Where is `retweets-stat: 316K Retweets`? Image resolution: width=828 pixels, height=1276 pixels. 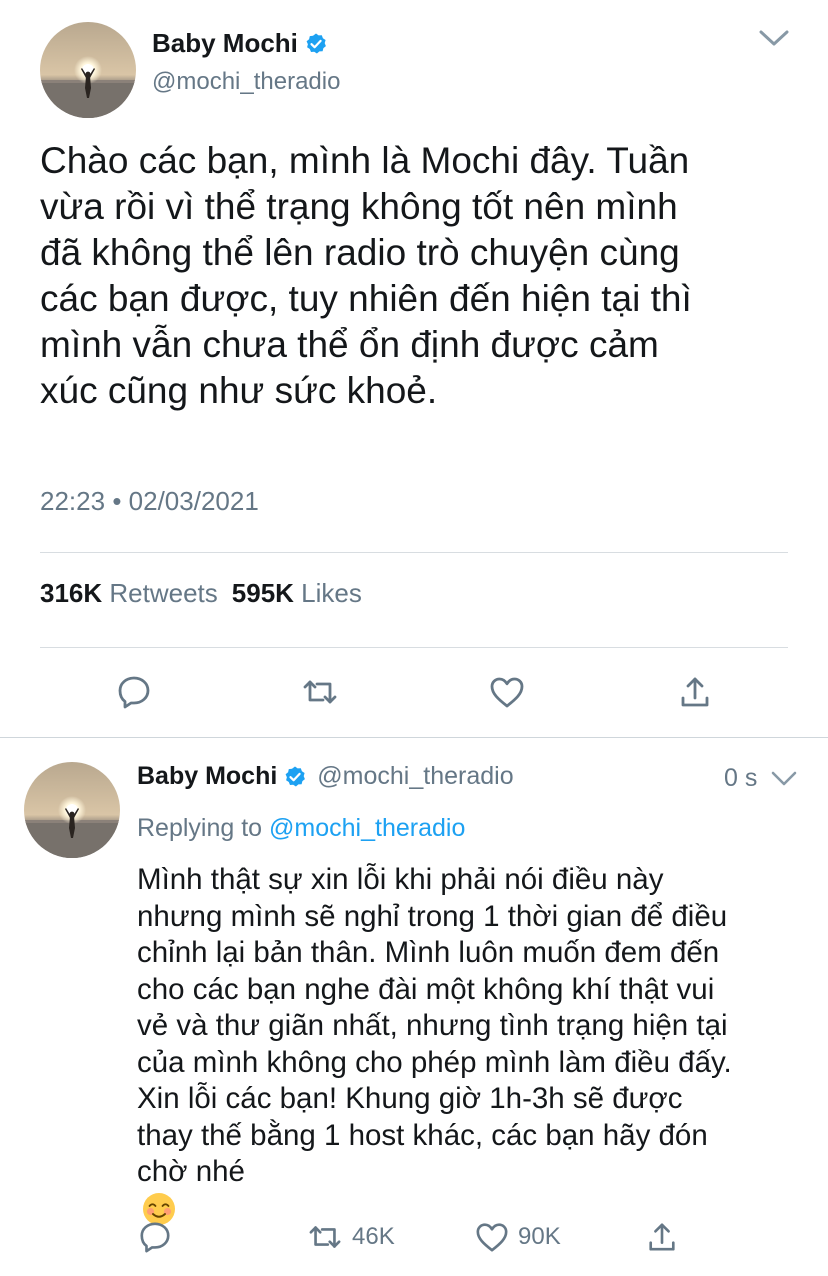
retweets-stat: 316K Retweets is located at coordinates (129, 593).